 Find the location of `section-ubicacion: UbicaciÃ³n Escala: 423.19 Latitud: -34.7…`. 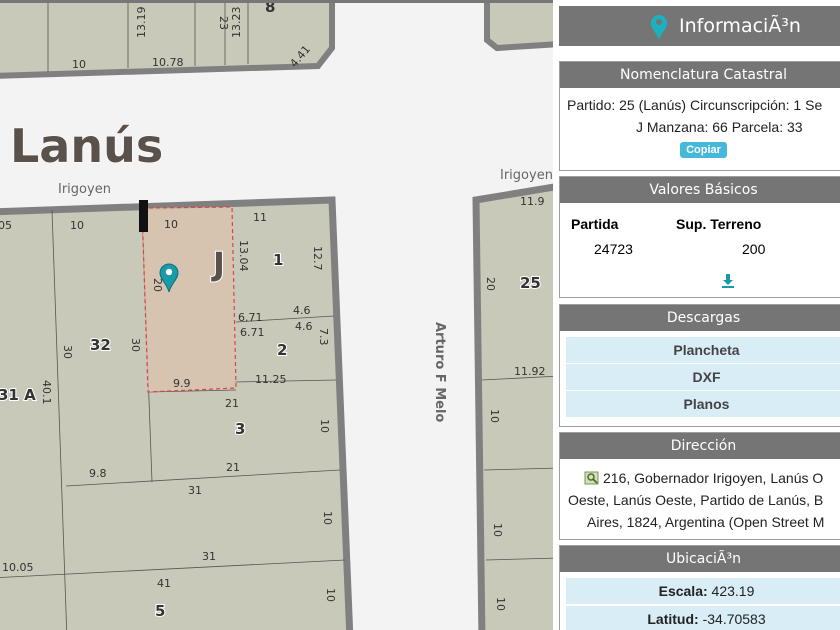

section-ubicacion: UbicaciÃ³n Escala: 423.19 Latitud: -34.7… is located at coordinates (699, 587).